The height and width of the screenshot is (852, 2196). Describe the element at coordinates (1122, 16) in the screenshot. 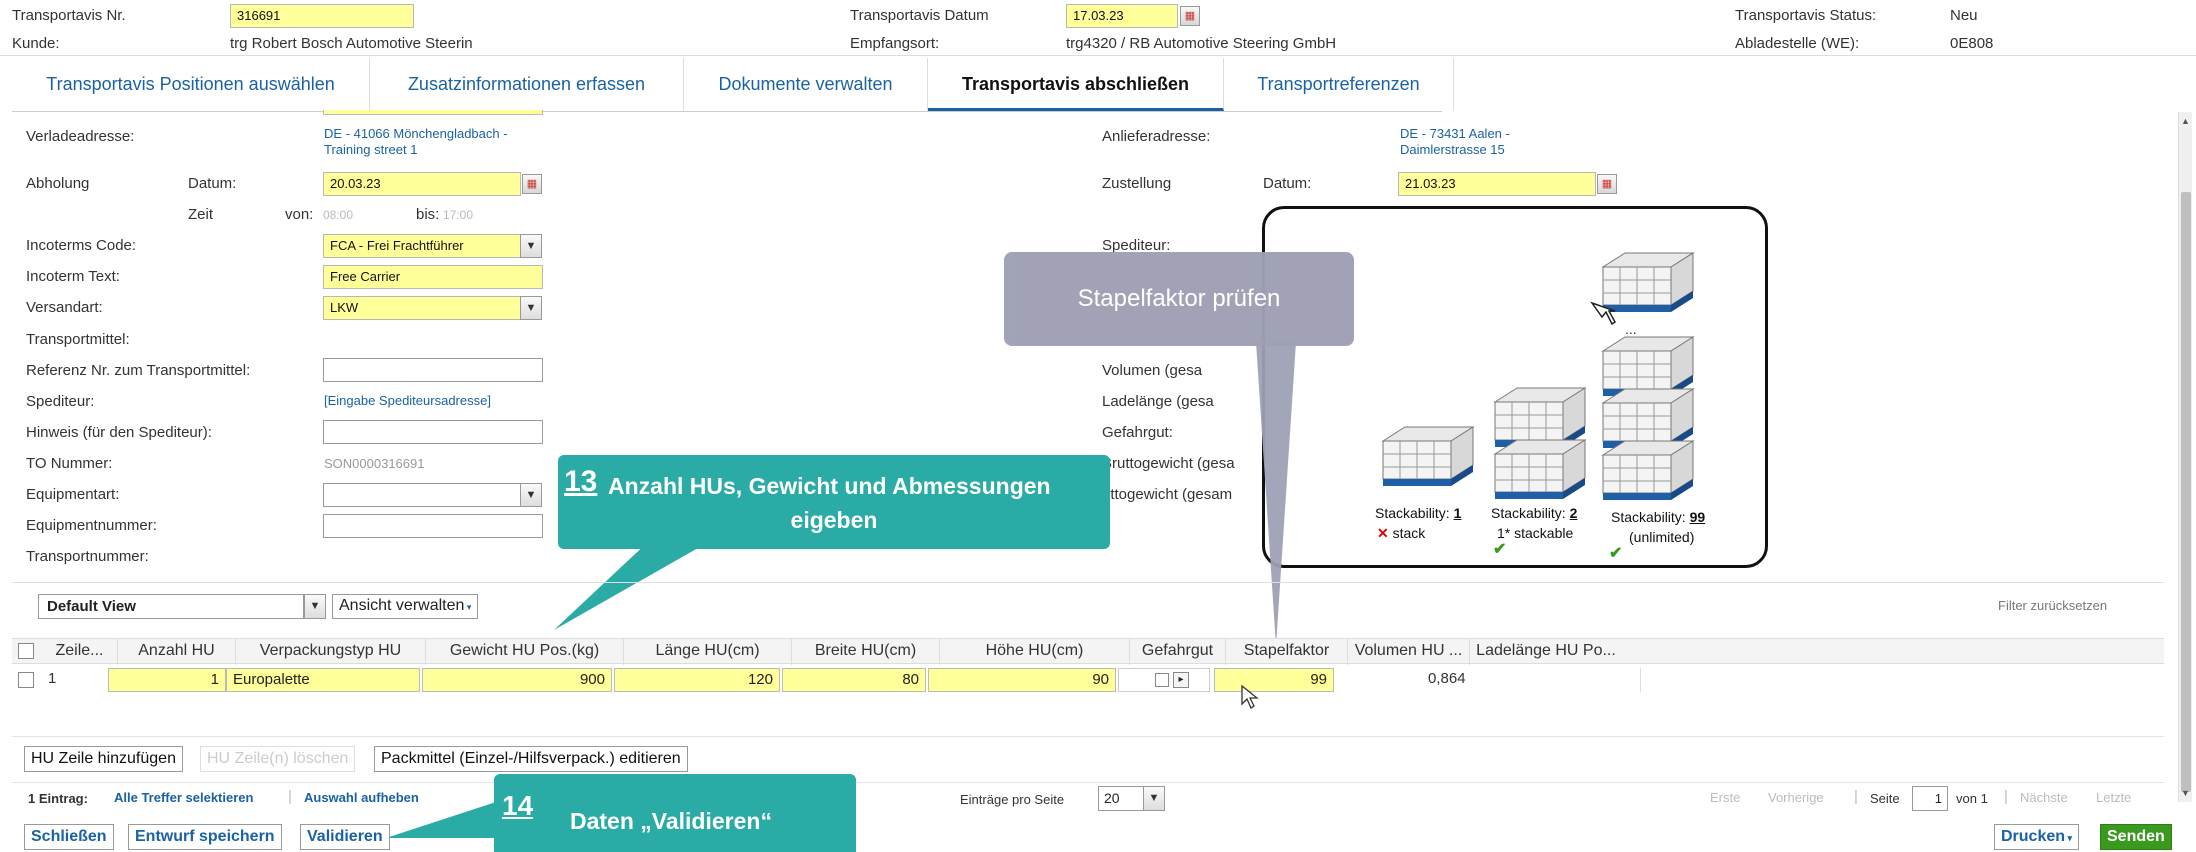

I see `transportavis-datum-field: 17.03.23` at that location.